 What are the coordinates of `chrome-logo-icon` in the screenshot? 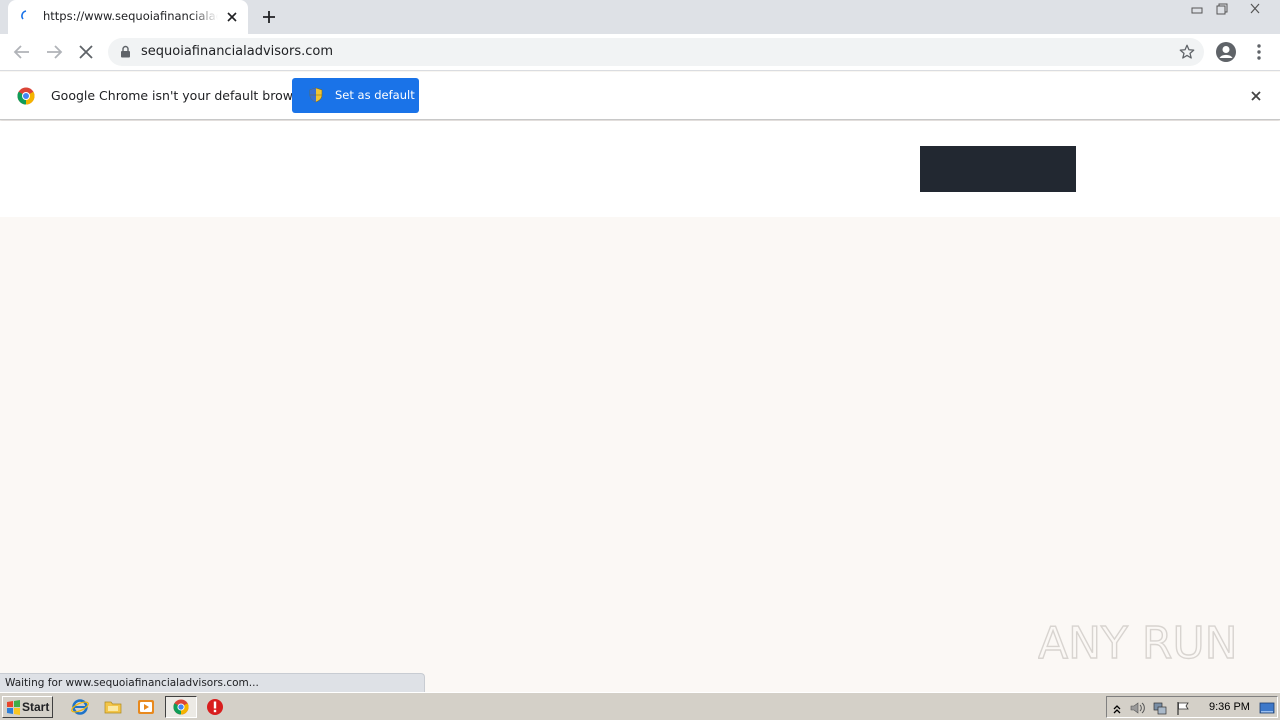 It's located at (26, 96).